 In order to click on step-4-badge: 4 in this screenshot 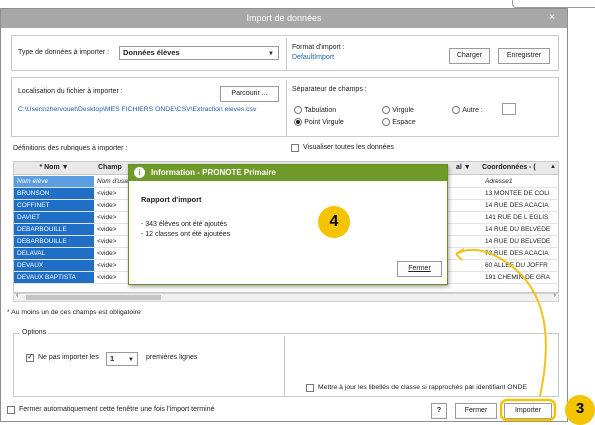, I will do `click(334, 222)`.